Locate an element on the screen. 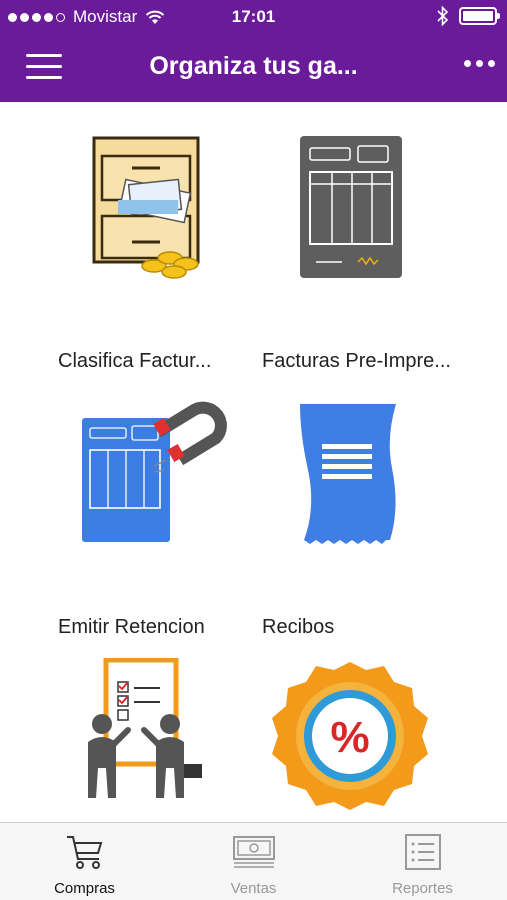  list-report-icon is located at coordinates (422, 852).